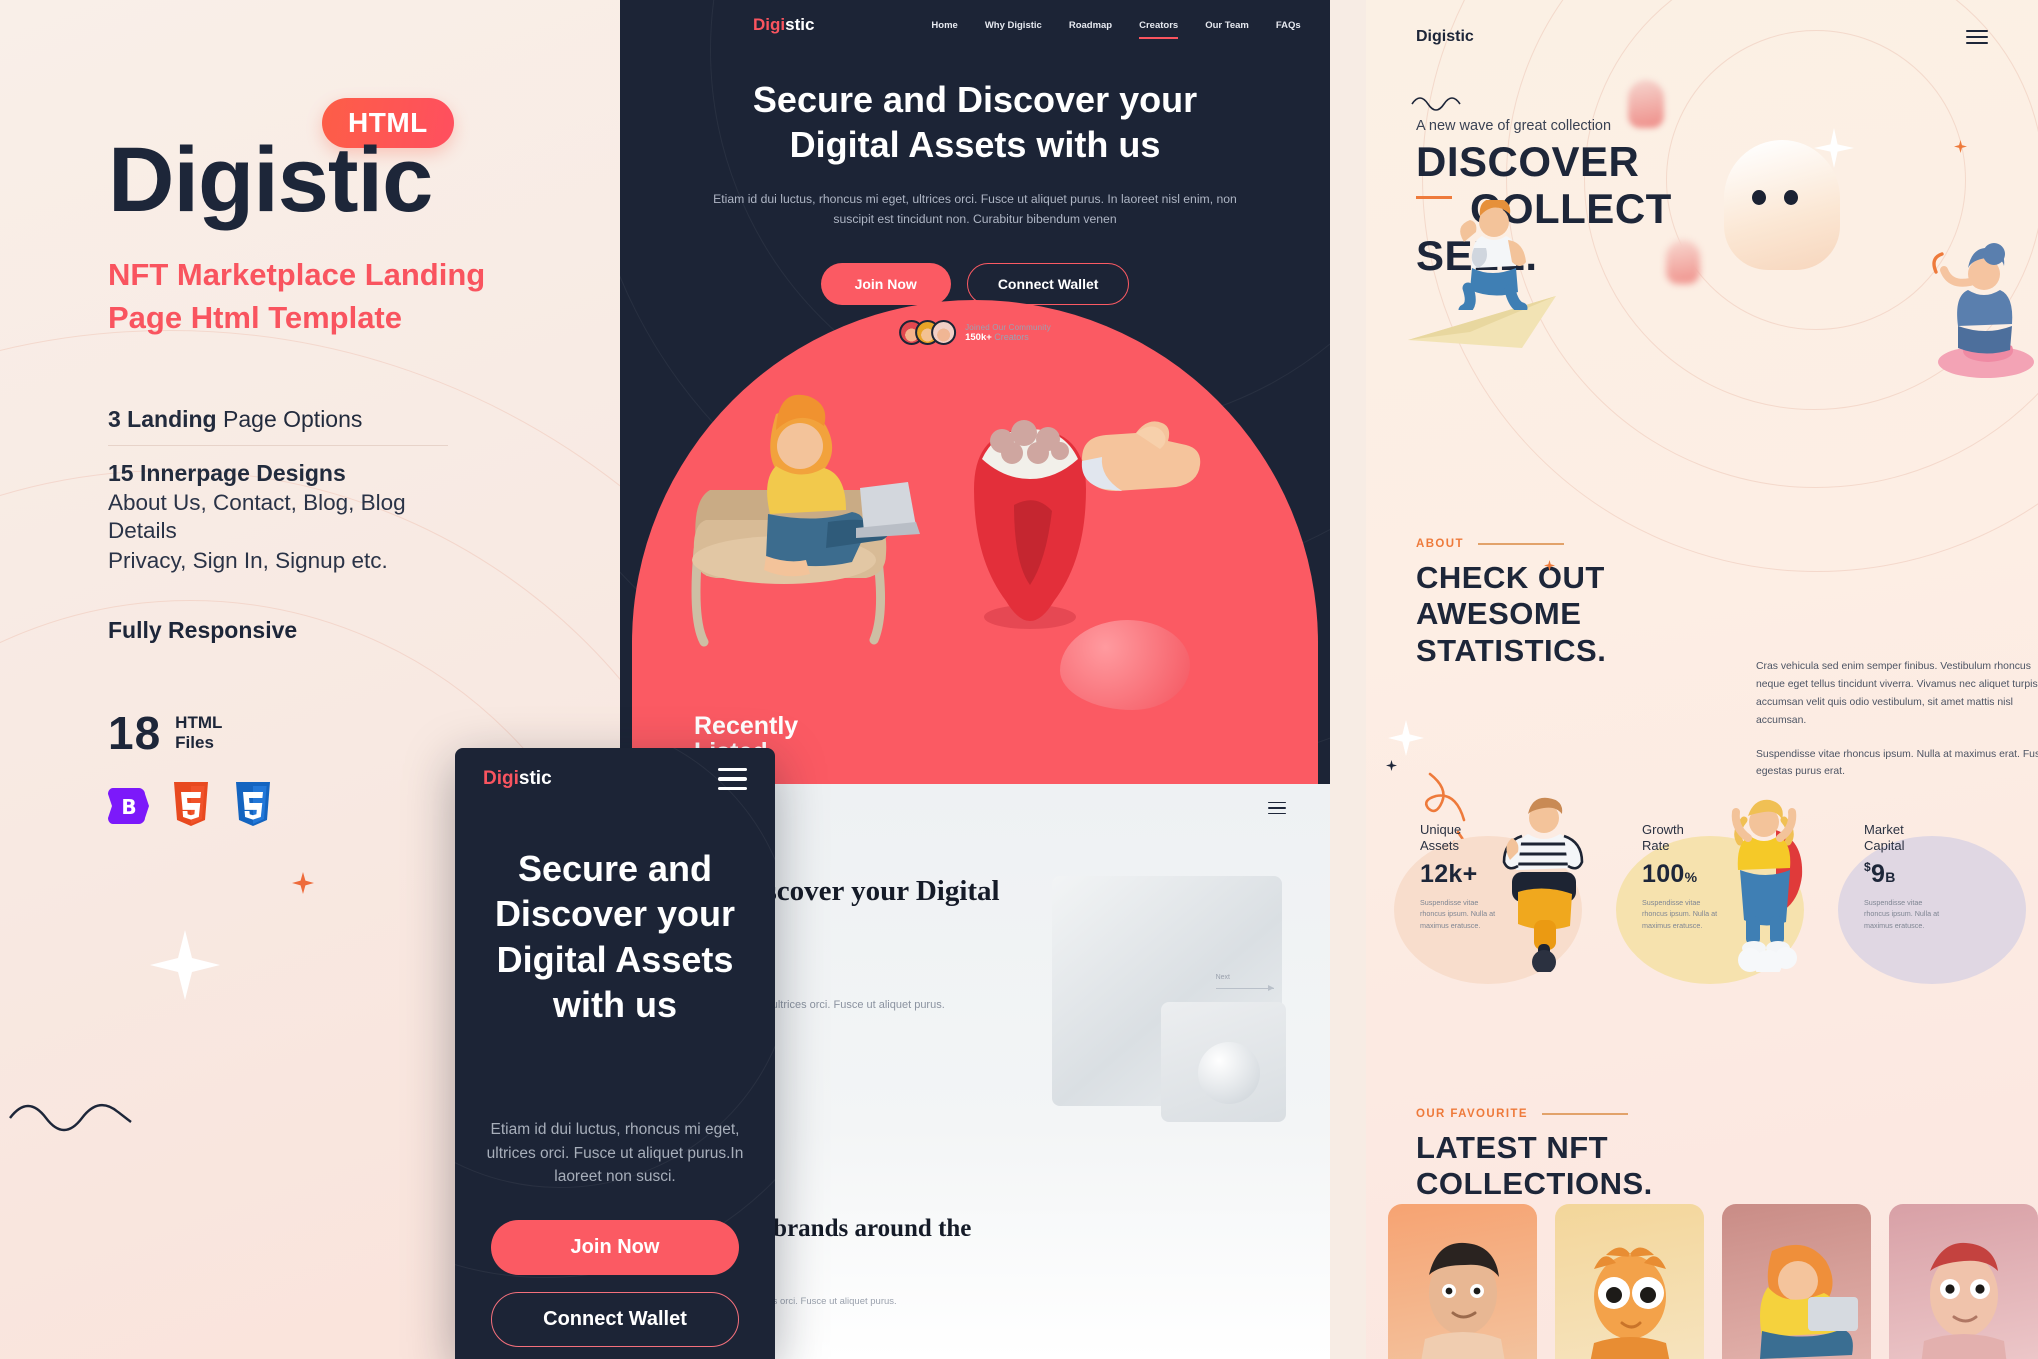 This screenshot has width=2038, height=1359. What do you see at coordinates (1288, 25) in the screenshot?
I see `nav-item-faqs: FAQs` at bounding box center [1288, 25].